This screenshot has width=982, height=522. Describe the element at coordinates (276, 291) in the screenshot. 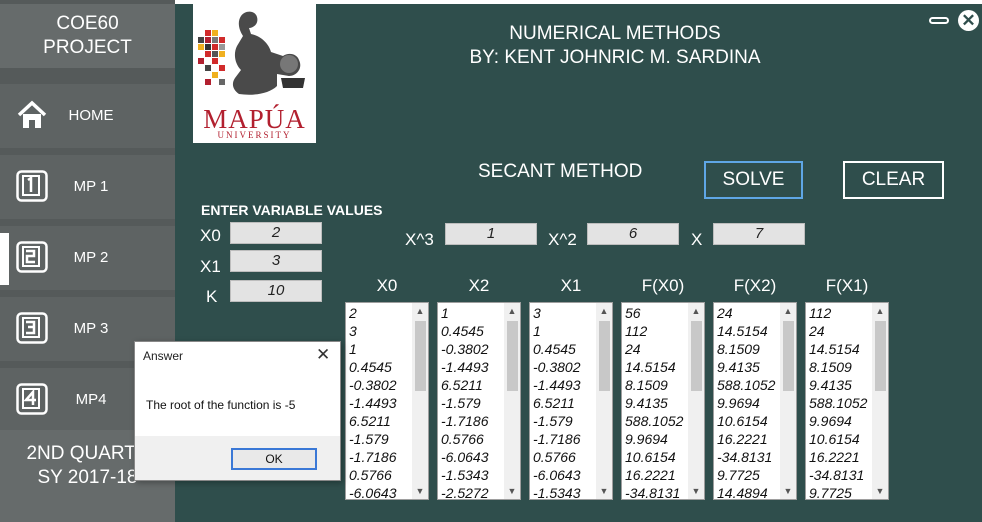

I see `k-input: 10` at that location.